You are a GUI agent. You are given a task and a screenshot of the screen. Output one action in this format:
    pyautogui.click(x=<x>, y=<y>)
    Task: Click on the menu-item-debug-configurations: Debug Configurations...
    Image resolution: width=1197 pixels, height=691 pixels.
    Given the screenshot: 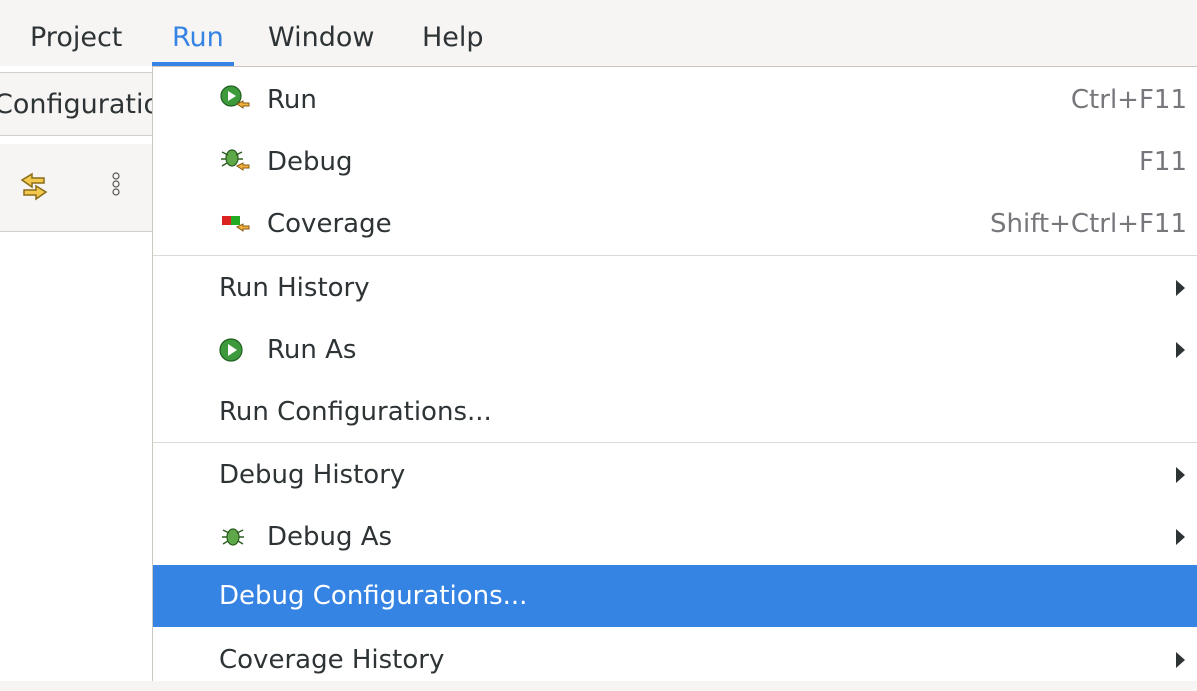 What is the action you would take?
    pyautogui.click(x=675, y=596)
    